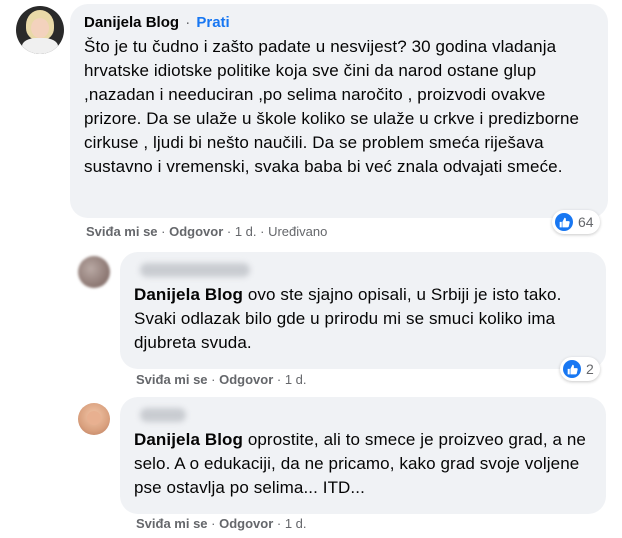 This screenshot has width=622, height=538. Describe the element at coordinates (212, 22) in the screenshot. I see `follow-button: Prati` at that location.